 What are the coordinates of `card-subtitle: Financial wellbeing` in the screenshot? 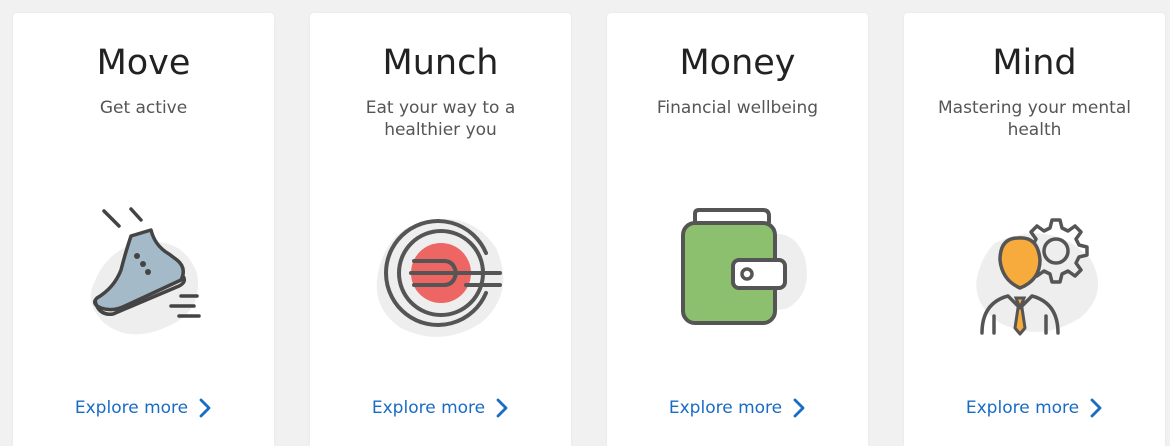 It's located at (737, 108).